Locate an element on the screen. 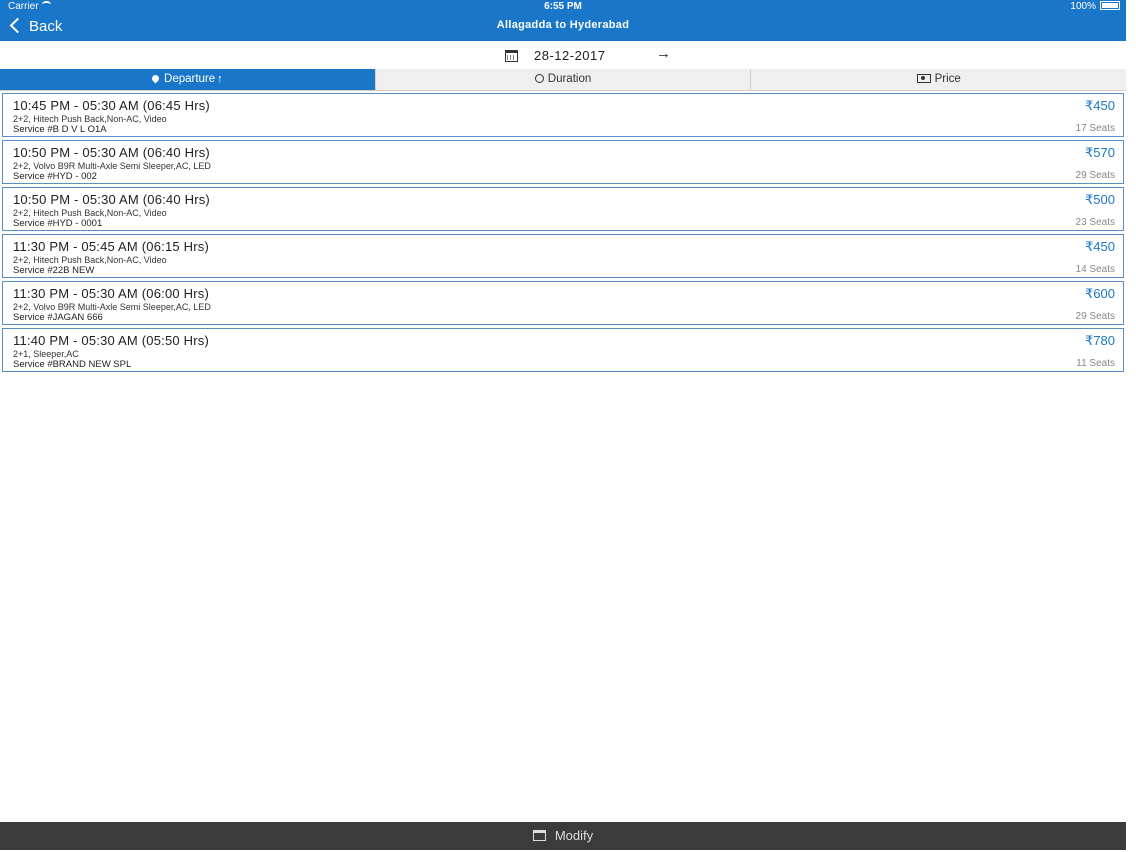 This screenshot has height=852, width=1136. bus-timing: 10:45 PM - 05:30 AM (06:45 Hrs) is located at coordinates (111, 105).